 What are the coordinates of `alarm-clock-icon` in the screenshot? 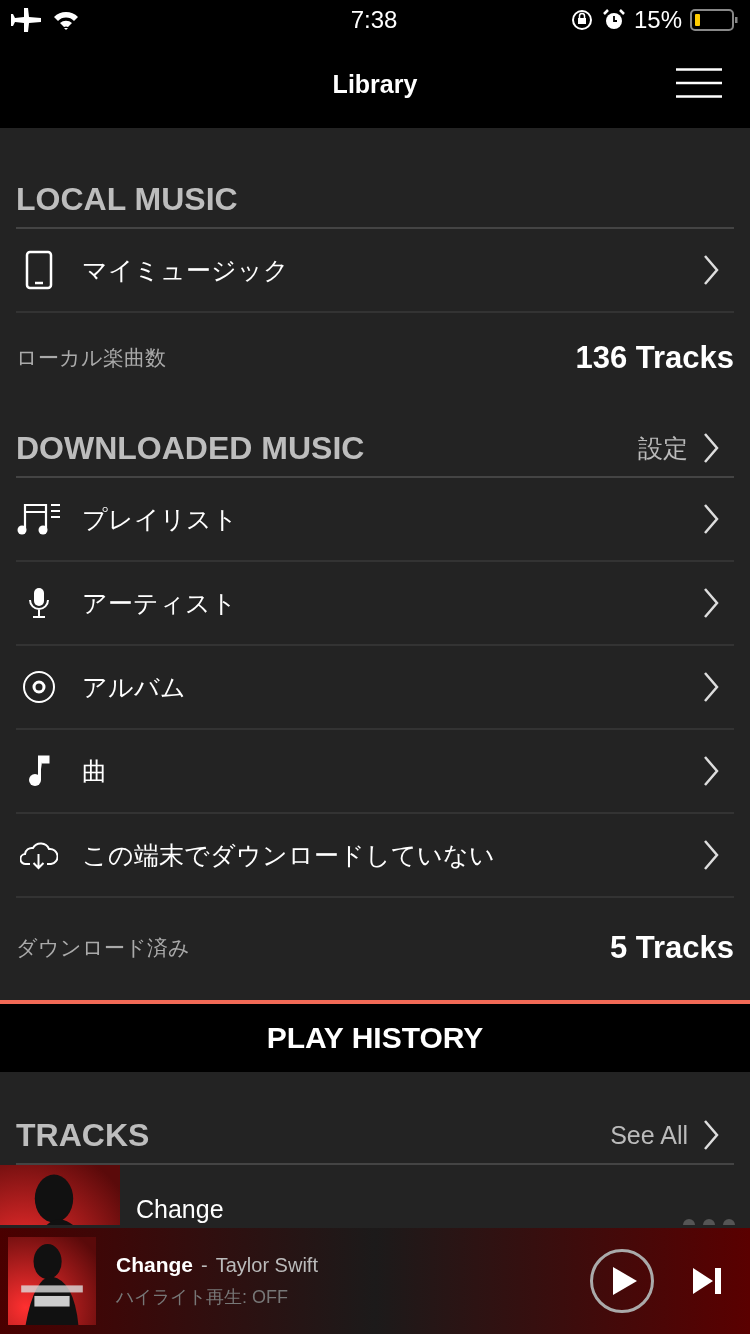 It's located at (613, 20).